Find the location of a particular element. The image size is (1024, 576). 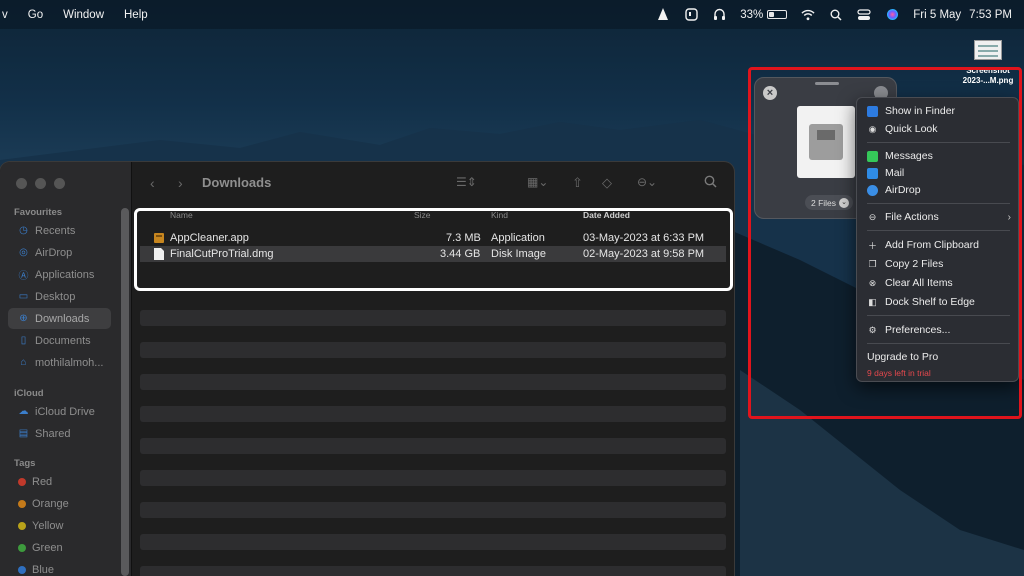

applications-icon: Ⓐ is located at coordinates (23, 276).